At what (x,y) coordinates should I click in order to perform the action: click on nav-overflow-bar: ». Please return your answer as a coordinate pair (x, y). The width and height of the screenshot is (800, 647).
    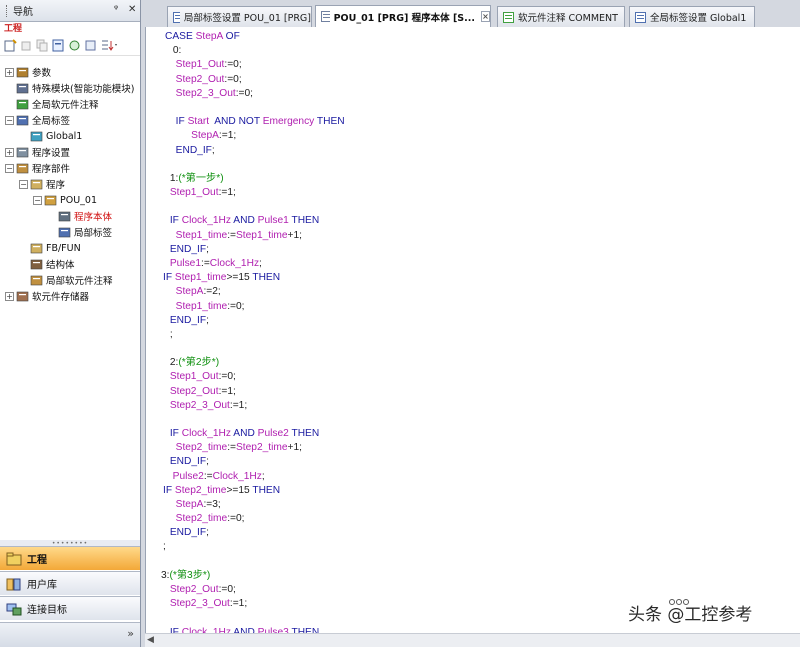
    Looking at the image, I should click on (70, 634).